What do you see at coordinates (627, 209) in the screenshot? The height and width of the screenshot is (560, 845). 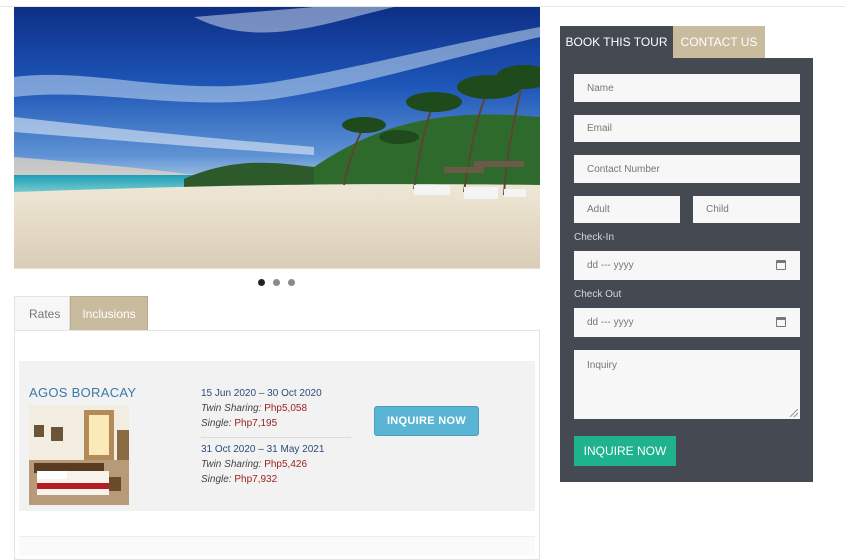 I see `adult-field: Adult` at bounding box center [627, 209].